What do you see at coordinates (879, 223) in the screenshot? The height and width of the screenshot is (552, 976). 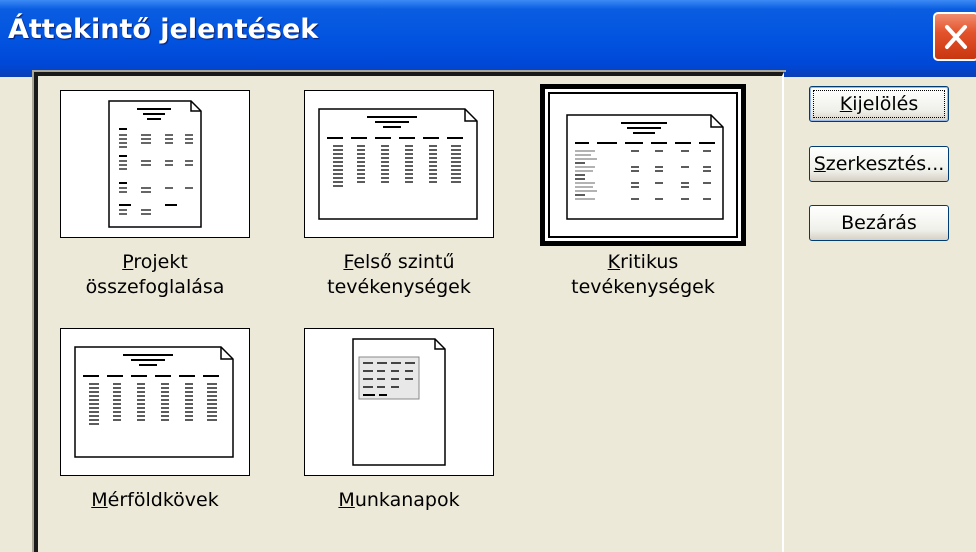 I see `close-dialog-button: Bezárás` at bounding box center [879, 223].